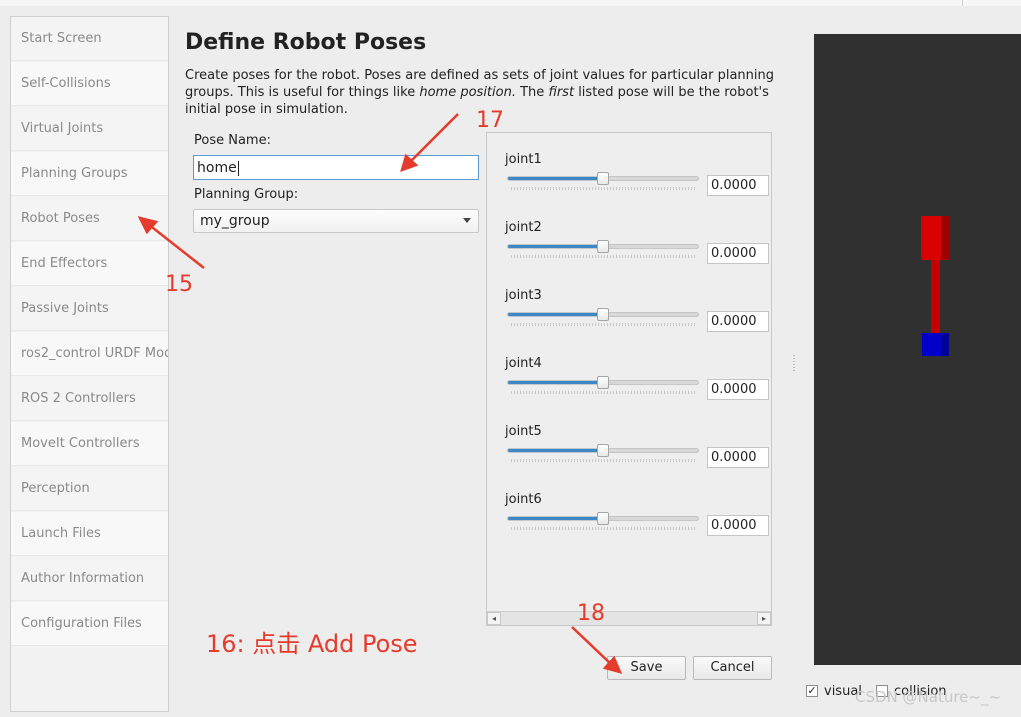 The image size is (1021, 717). What do you see at coordinates (89, 354) in the screenshot?
I see `sidebar-item-ros2-control: ros2_control URDF Modifications` at bounding box center [89, 354].